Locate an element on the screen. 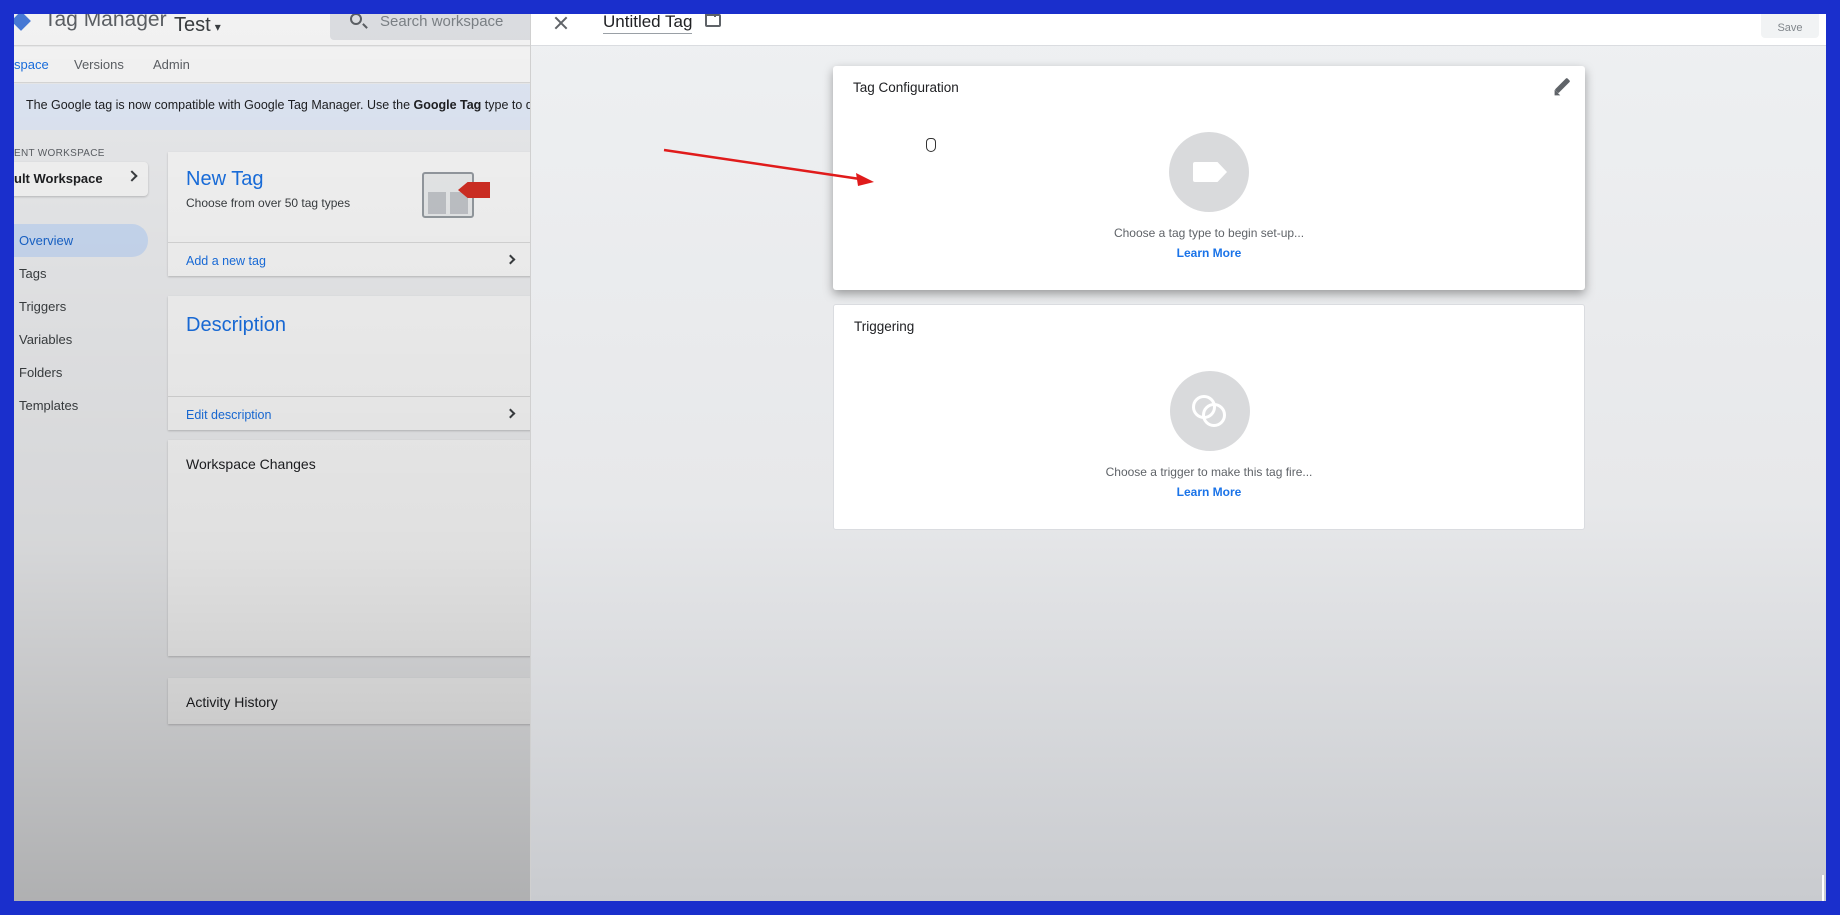 The image size is (1840, 915). sheet-header: Untitled Tag Save is located at coordinates (1178, 30).